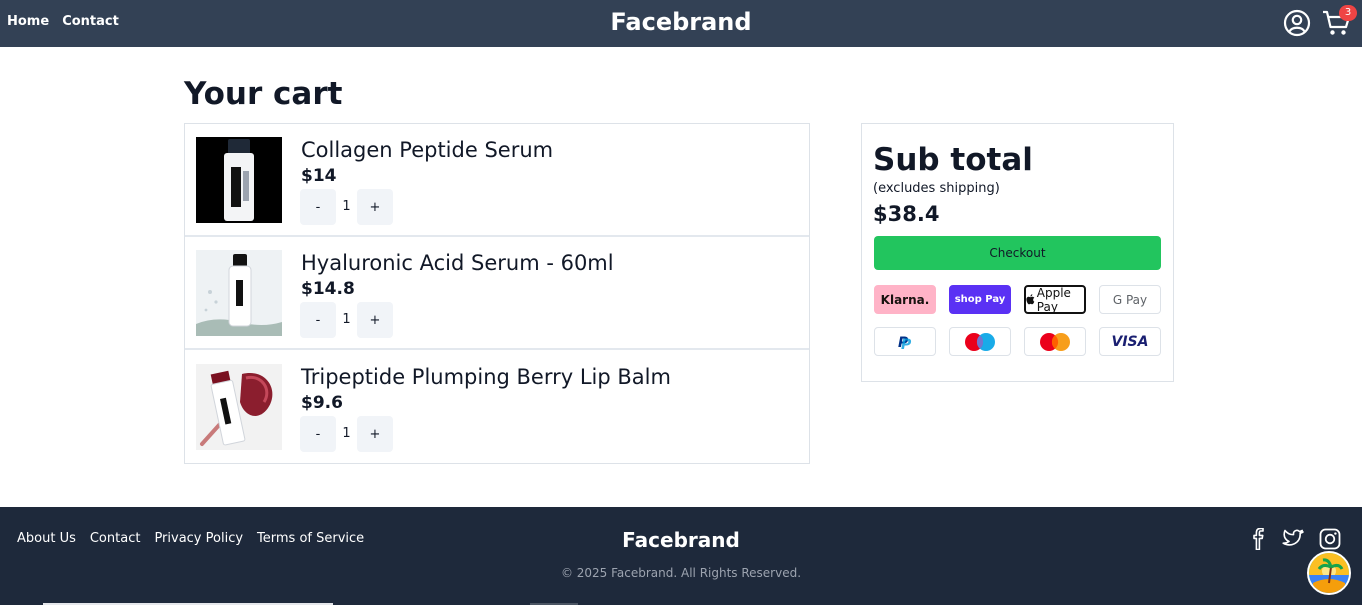 Image resolution: width=1362 pixels, height=605 pixels. I want to click on apple-pay-label: Apple Pay, so click(1053, 299).